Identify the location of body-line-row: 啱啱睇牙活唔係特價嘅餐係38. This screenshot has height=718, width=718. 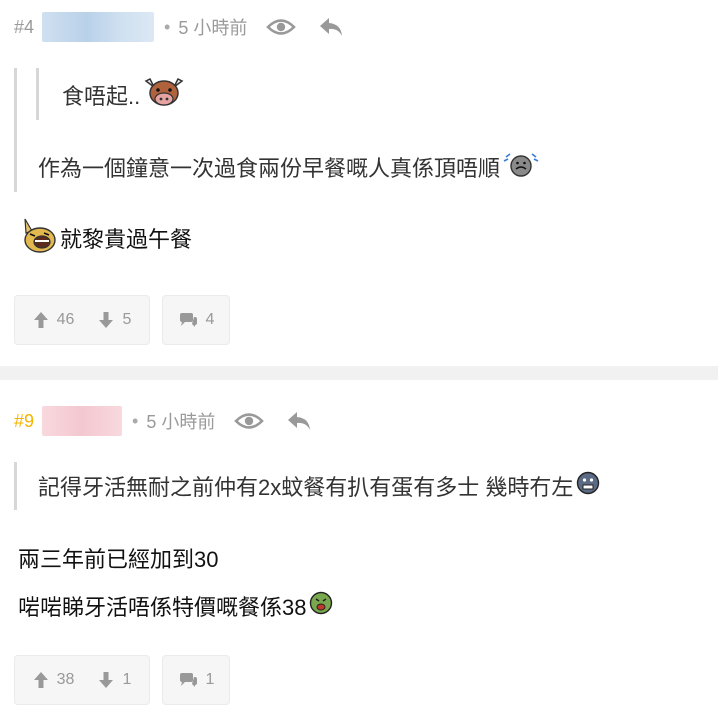
(176, 606).